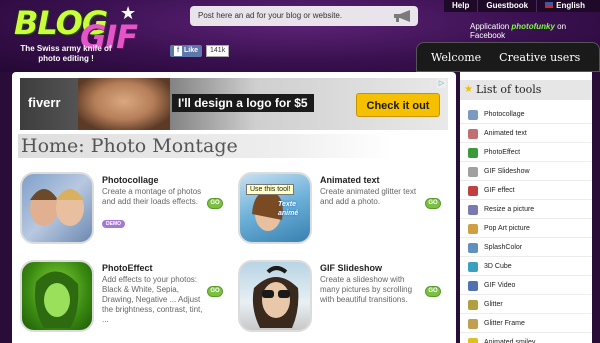 The height and width of the screenshot is (343, 600). What do you see at coordinates (270, 189) in the screenshot?
I see `tooltip: Use this tool!` at bounding box center [270, 189].